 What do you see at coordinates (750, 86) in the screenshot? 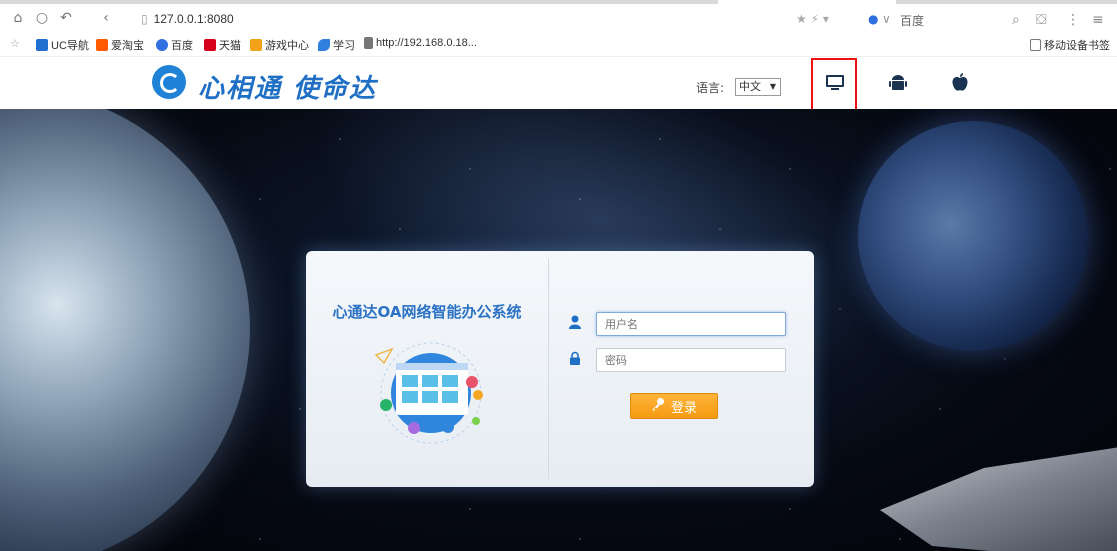
I see `language-value: 中文` at bounding box center [750, 86].